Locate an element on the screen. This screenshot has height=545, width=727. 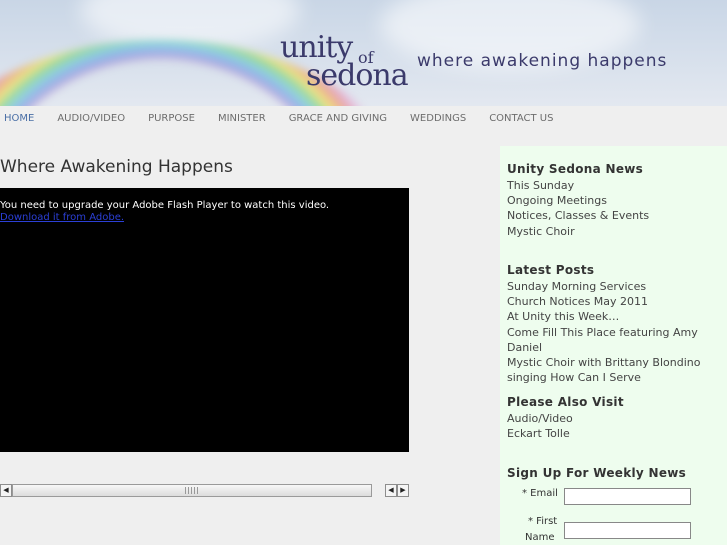
nav-home: HOME is located at coordinates (19, 115).